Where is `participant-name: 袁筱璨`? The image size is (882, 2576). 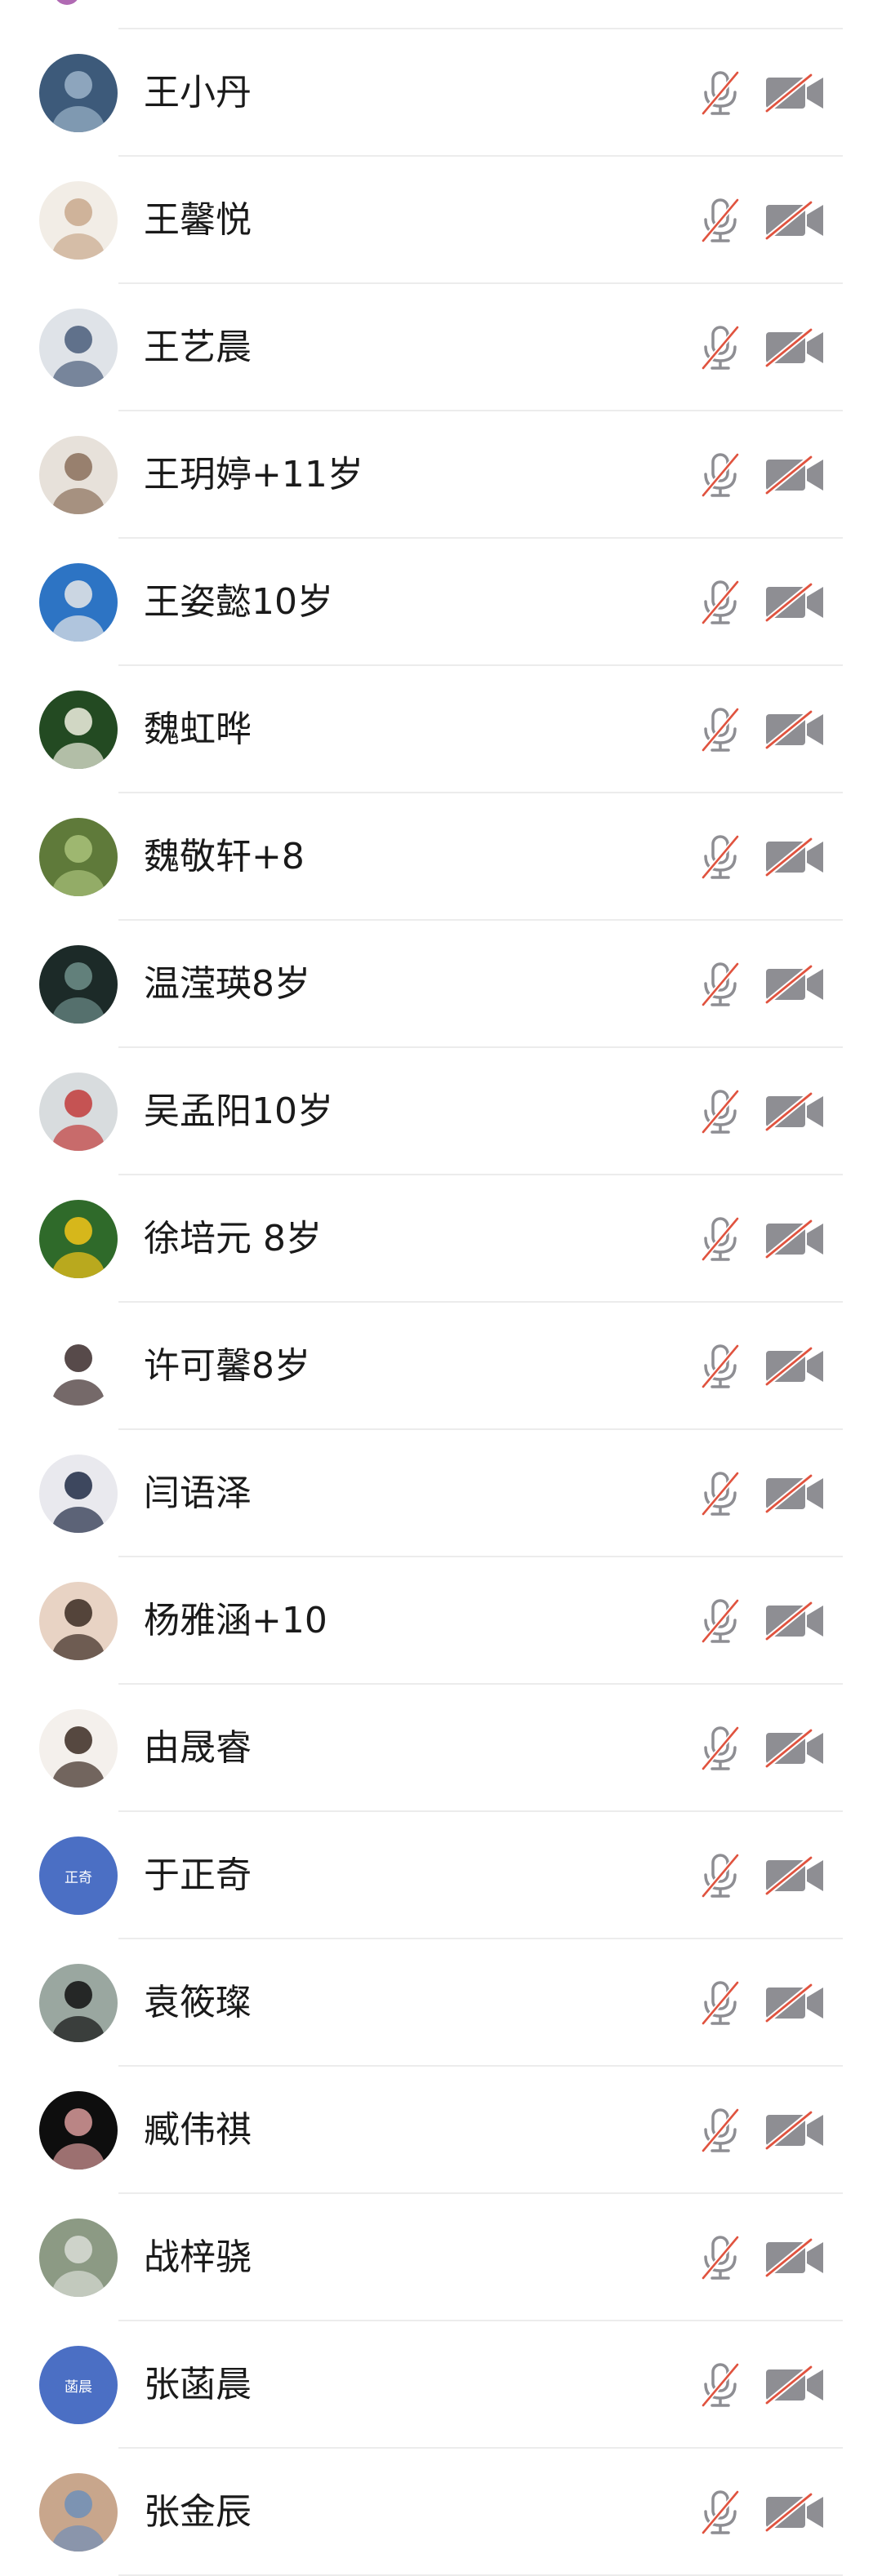 participant-name: 袁筱璨 is located at coordinates (198, 2002).